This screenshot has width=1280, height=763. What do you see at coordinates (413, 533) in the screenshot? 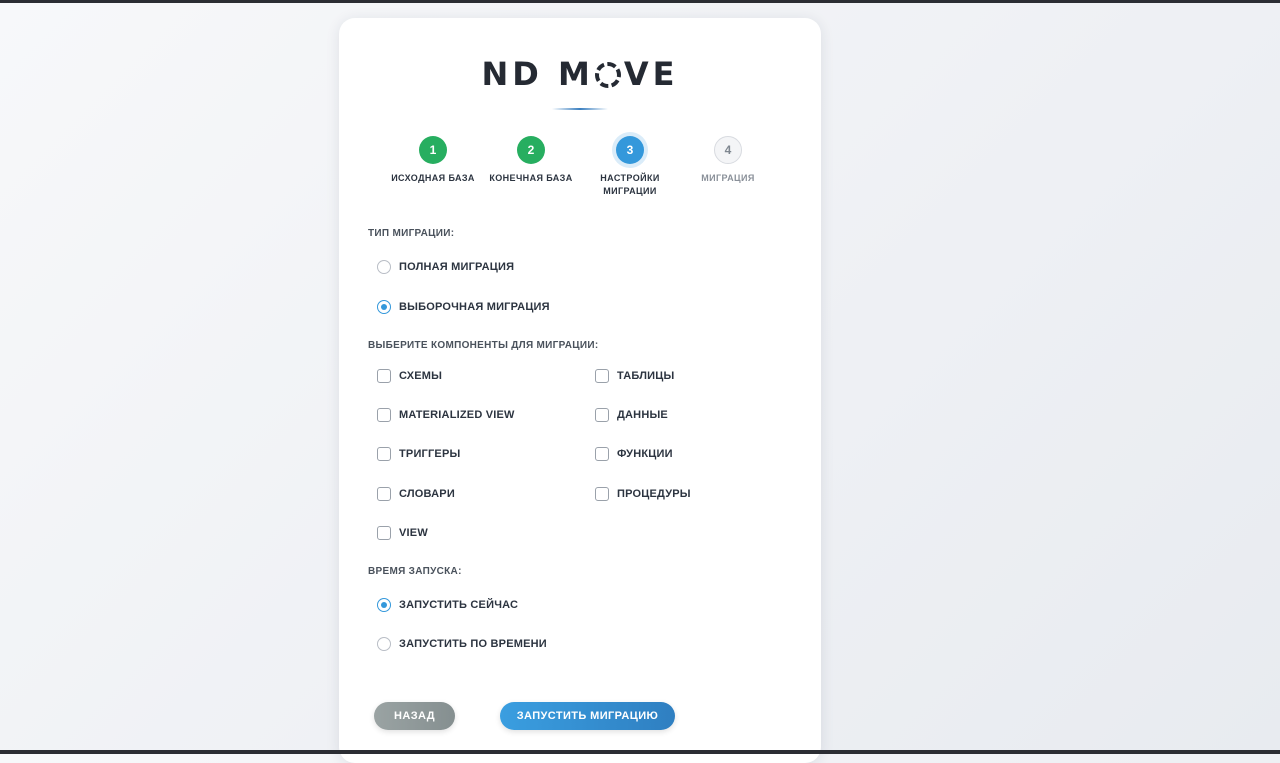
I see `checkbox-view-label: VIEW` at bounding box center [413, 533].